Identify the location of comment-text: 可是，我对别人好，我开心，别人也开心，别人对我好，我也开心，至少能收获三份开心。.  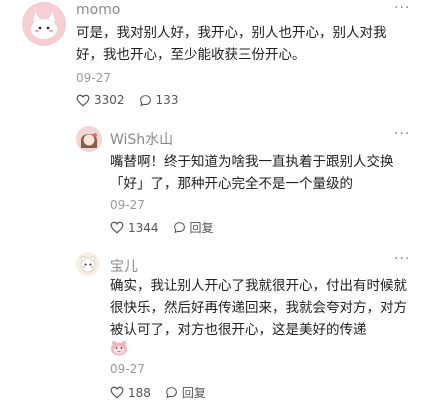
(231, 44).